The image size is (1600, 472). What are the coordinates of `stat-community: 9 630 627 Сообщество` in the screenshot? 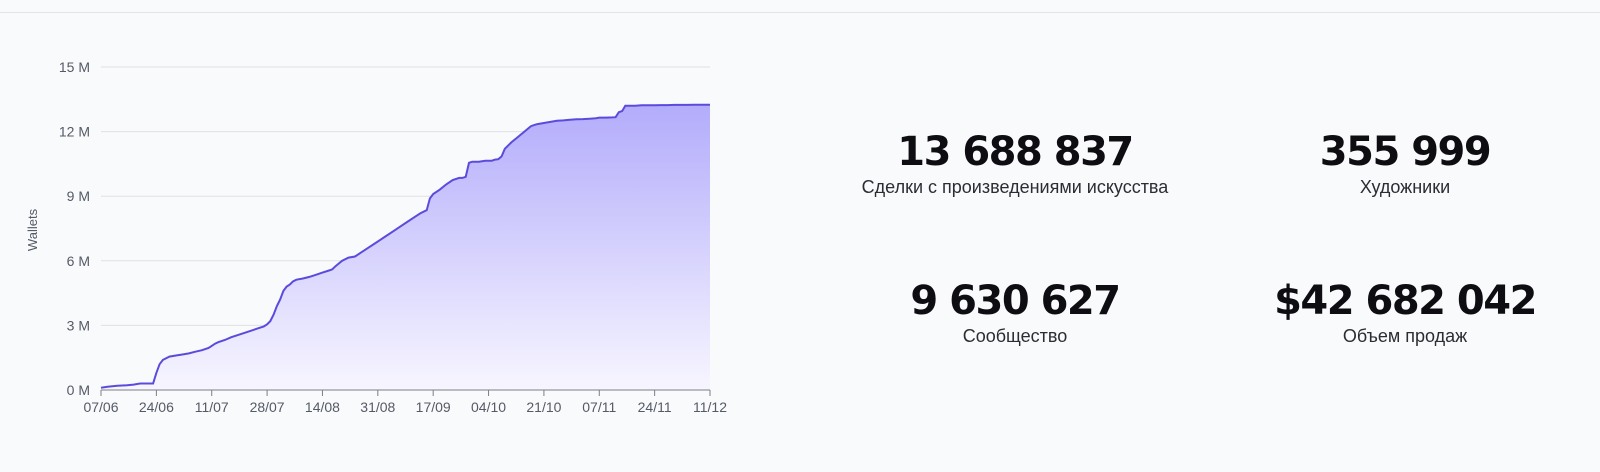 It's located at (1015, 312).